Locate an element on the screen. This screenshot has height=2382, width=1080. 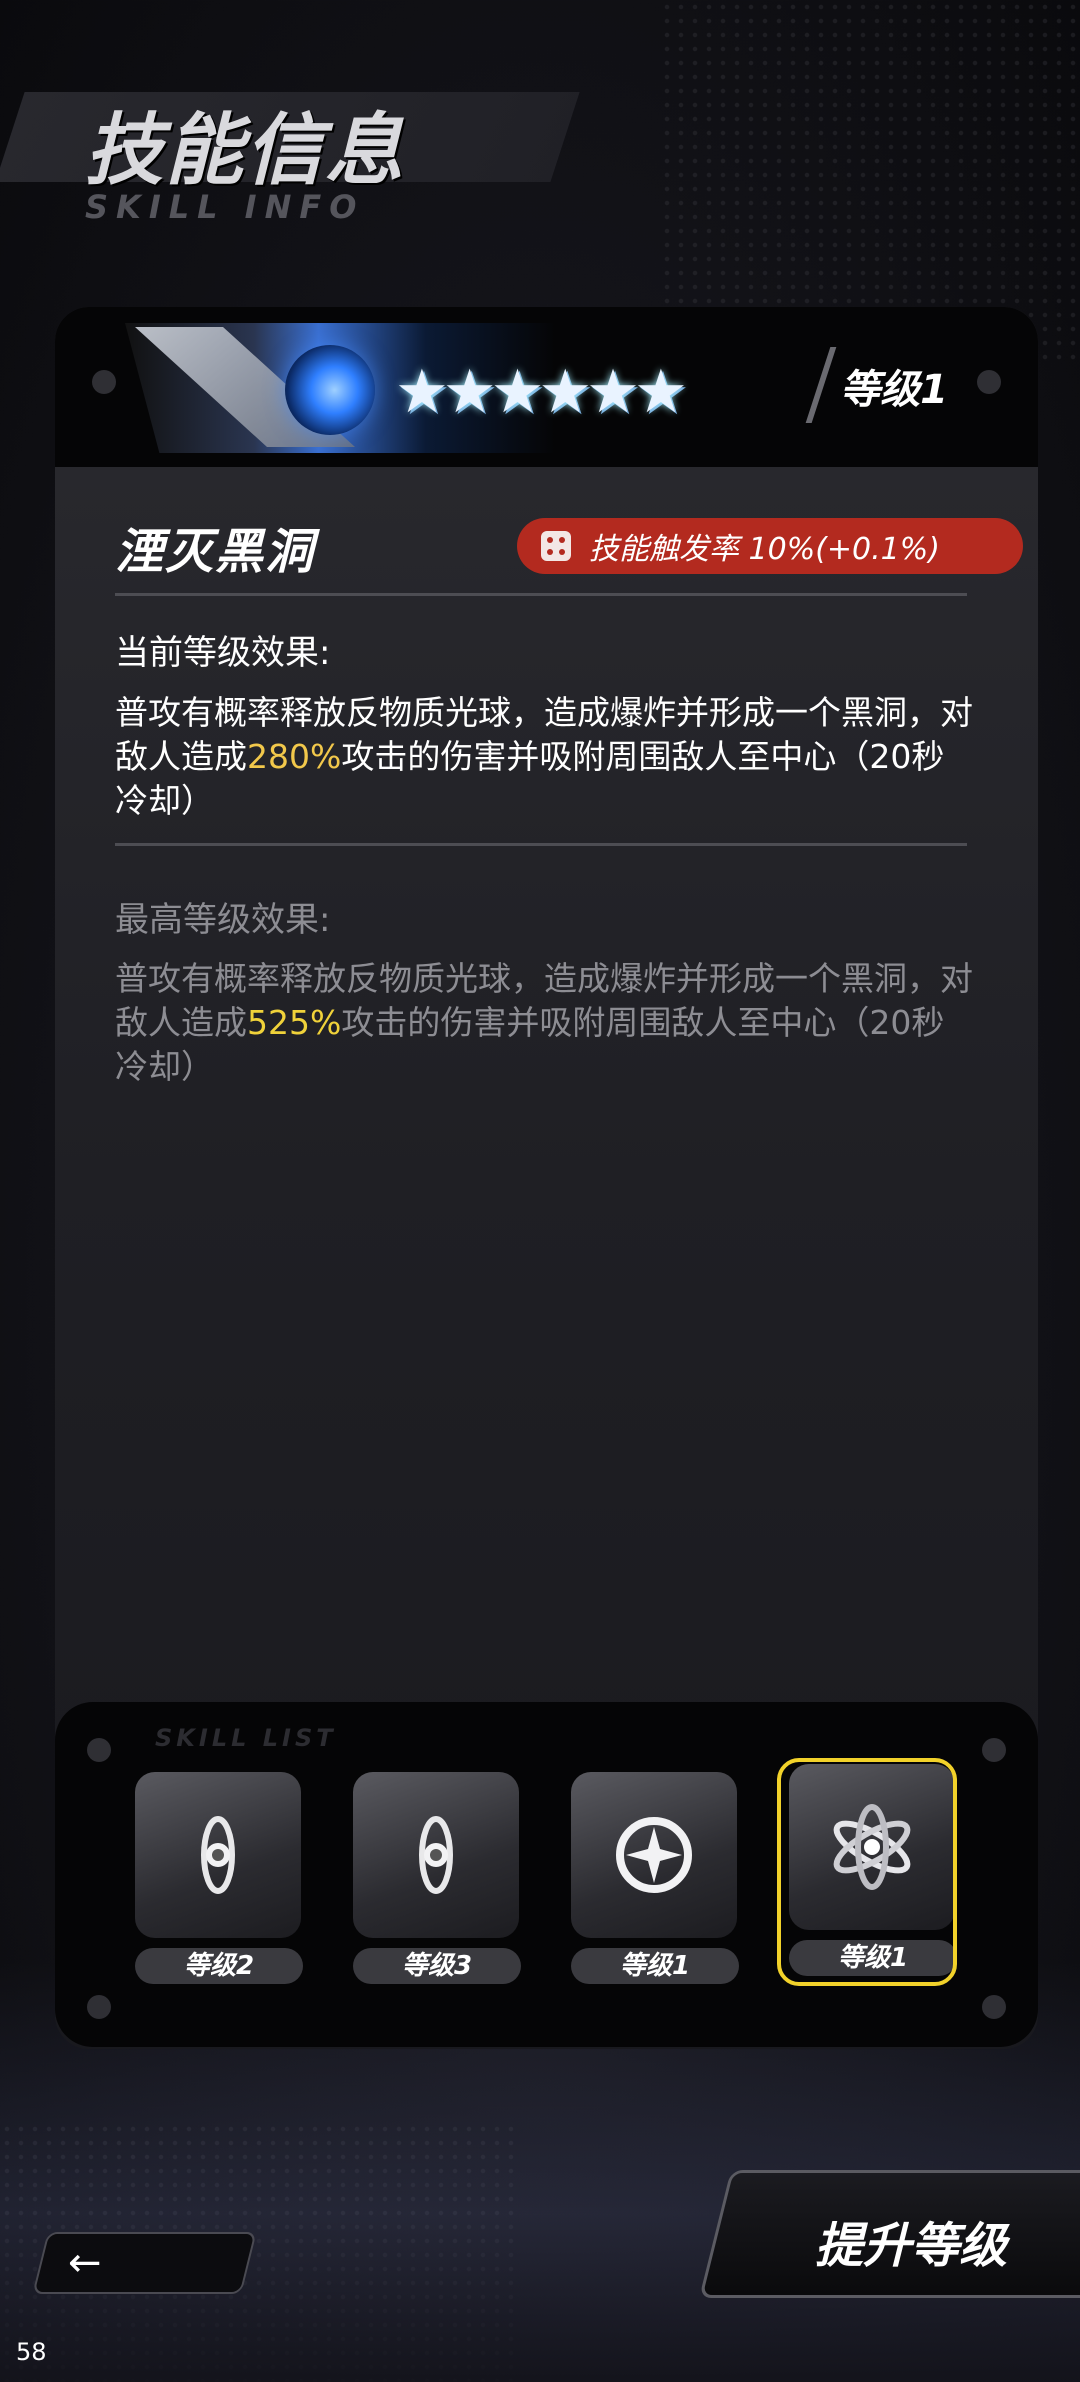
upgrade-button-label: 提升等级 is located at coordinates (911, 2241).